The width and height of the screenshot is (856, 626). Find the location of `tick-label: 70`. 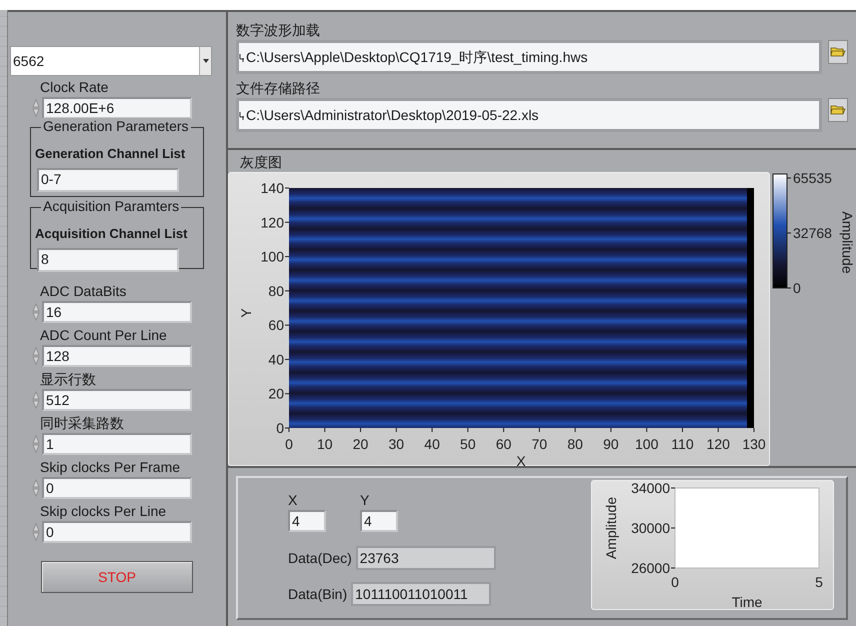

tick-label: 70 is located at coordinates (540, 444).